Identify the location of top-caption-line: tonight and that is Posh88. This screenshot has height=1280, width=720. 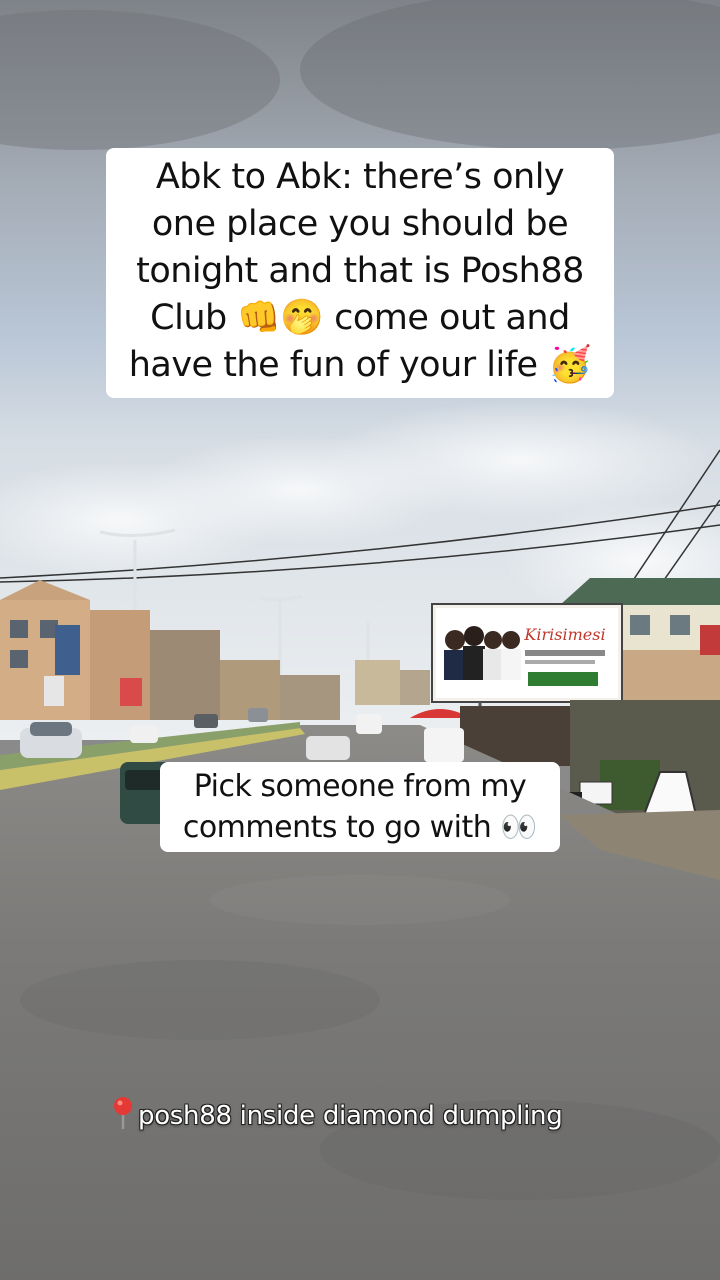
(360, 271).